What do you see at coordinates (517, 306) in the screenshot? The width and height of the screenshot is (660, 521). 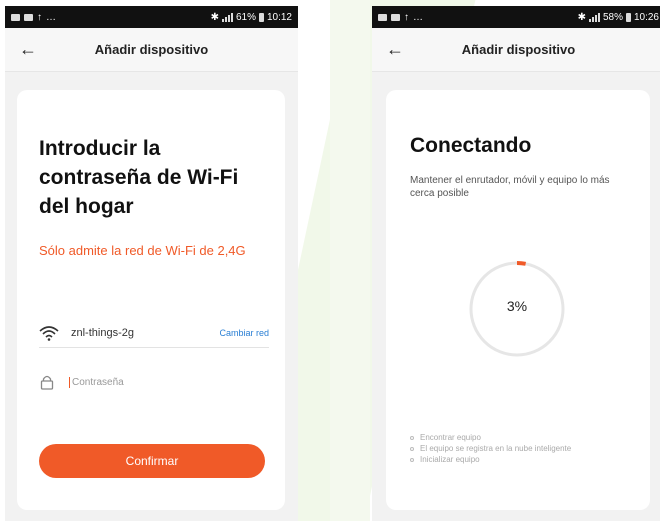 I see `progress-percent: 3%` at bounding box center [517, 306].